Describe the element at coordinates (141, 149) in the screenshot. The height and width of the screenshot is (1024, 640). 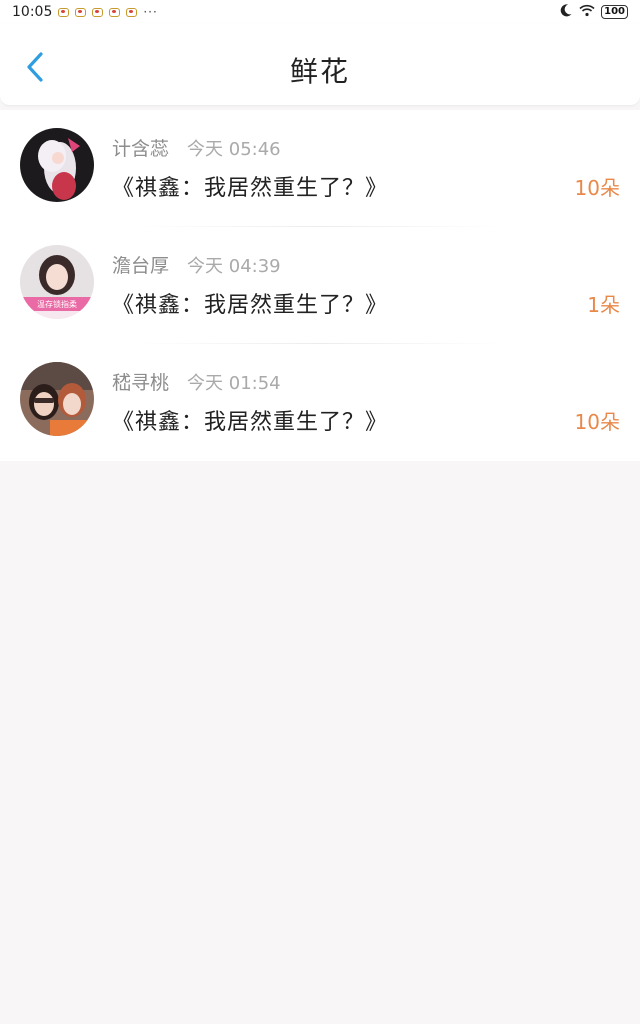
I see `sender-name: 计含蕊` at that location.